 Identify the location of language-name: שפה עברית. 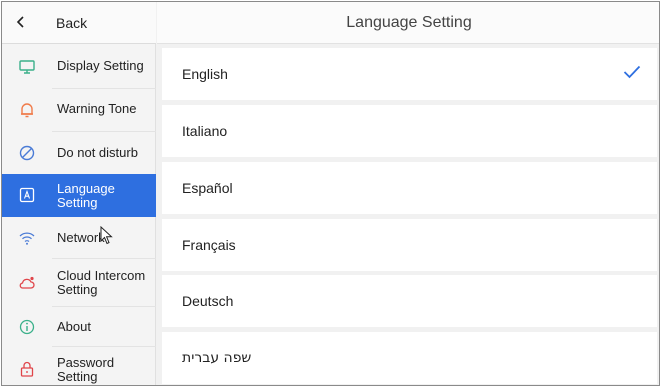
(217, 358).